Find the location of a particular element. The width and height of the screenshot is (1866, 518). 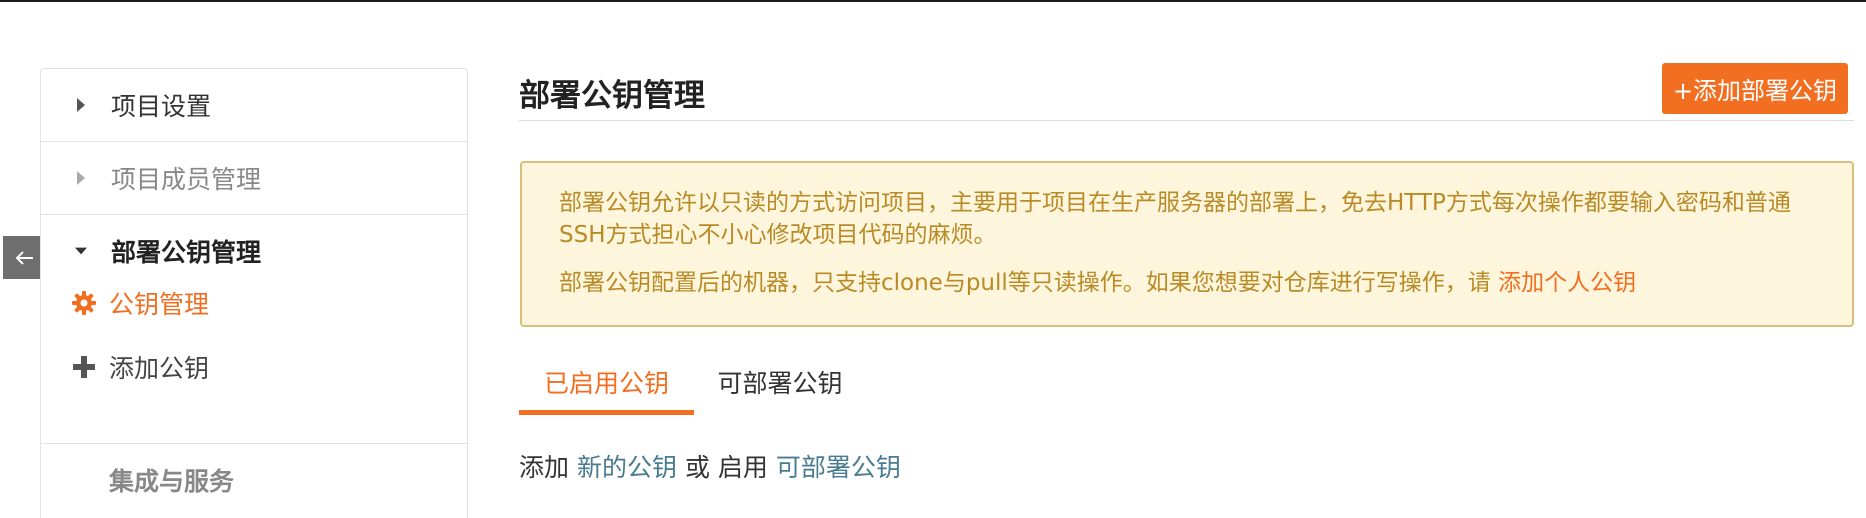

sidebar-subitem-add-key: 添加公钥 is located at coordinates (254, 367).